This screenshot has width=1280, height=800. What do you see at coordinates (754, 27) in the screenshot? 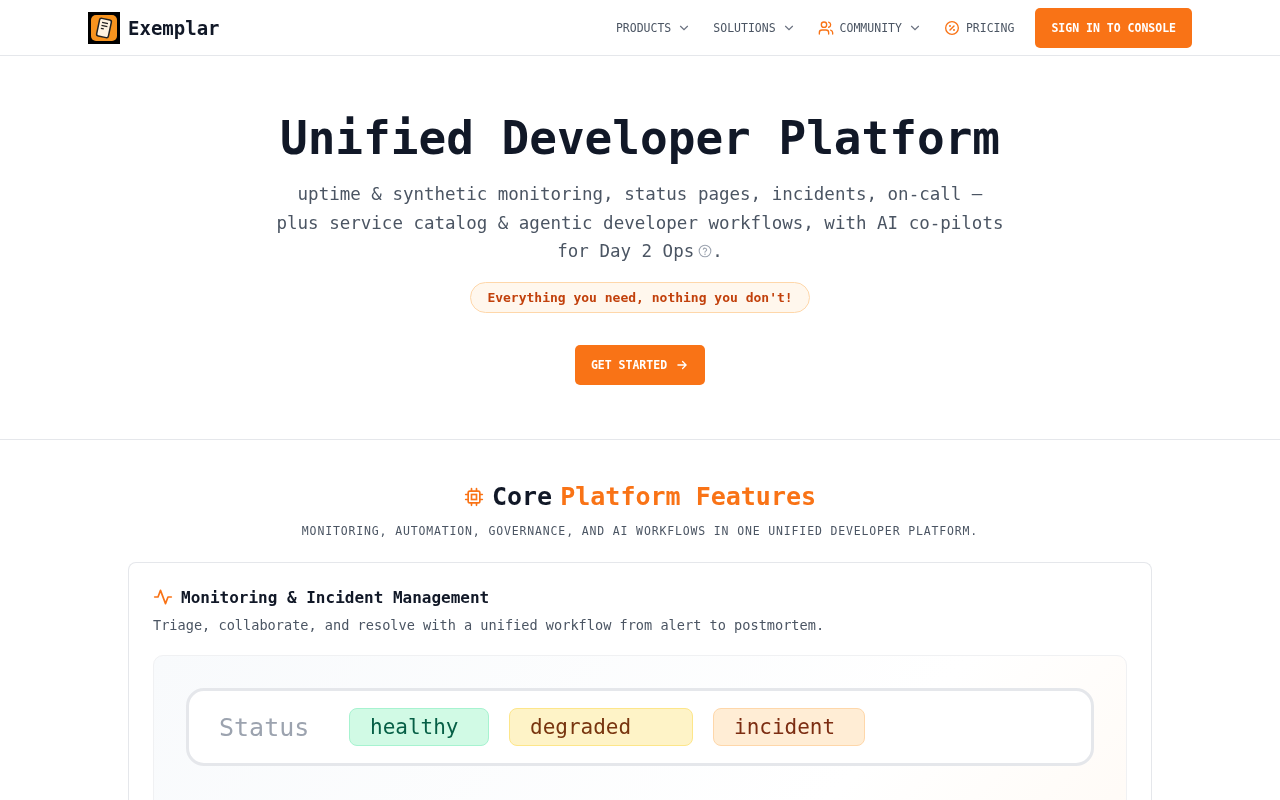
I see `nav-link: SOLUTIONS` at bounding box center [754, 27].